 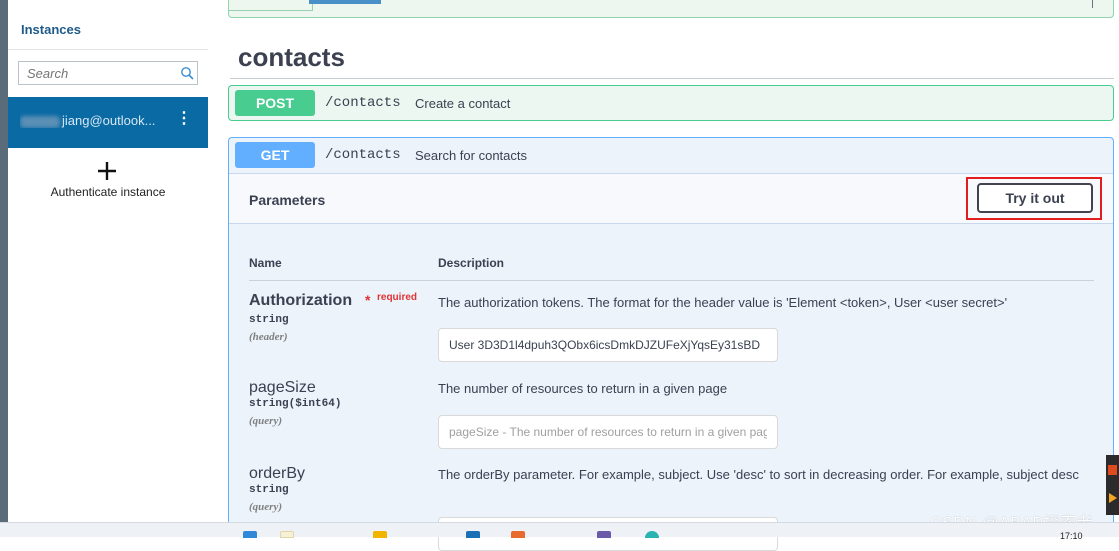 I want to click on param-type: string($int64), so click(x=295, y=404).